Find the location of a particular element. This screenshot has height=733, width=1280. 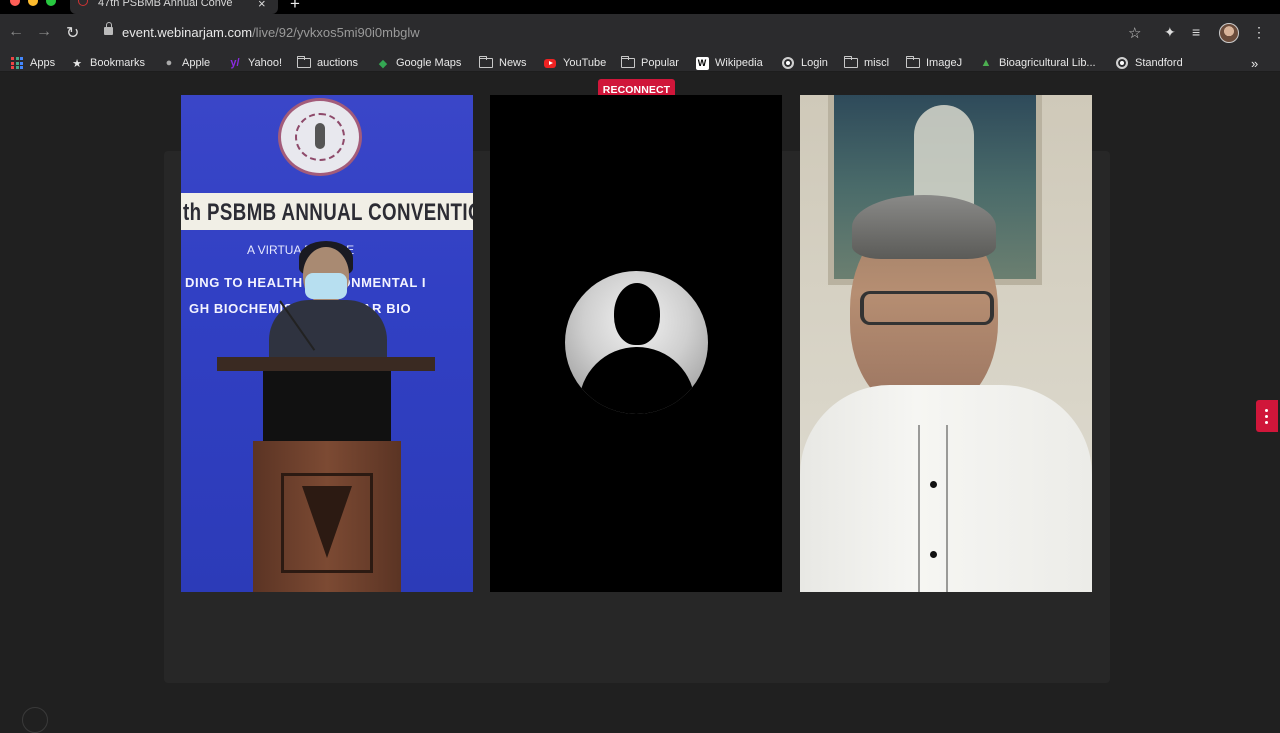

webinarjam-favicon-icon is located at coordinates (83, 3).